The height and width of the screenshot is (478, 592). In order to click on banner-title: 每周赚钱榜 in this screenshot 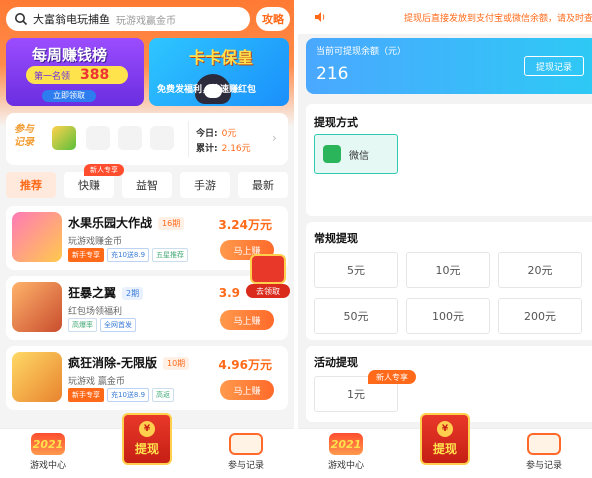, I will do `click(70, 55)`.